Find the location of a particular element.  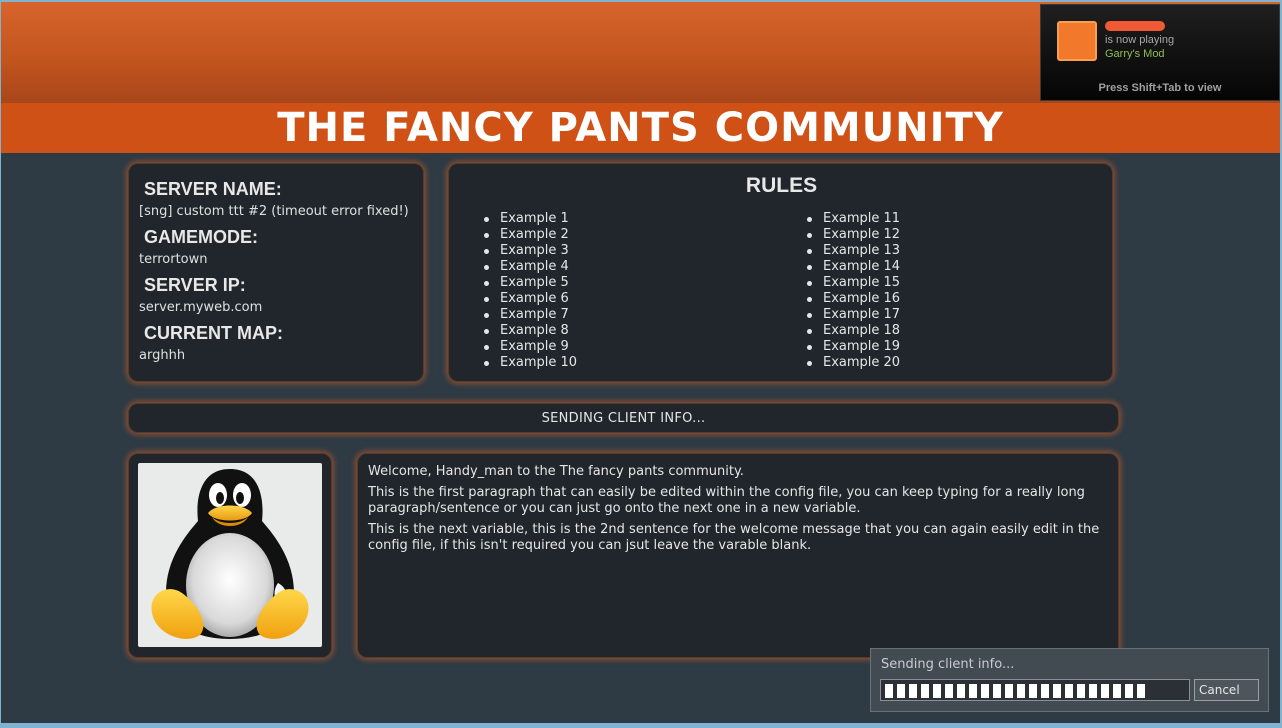

rule-item: Example 4 is located at coordinates (529, 267).